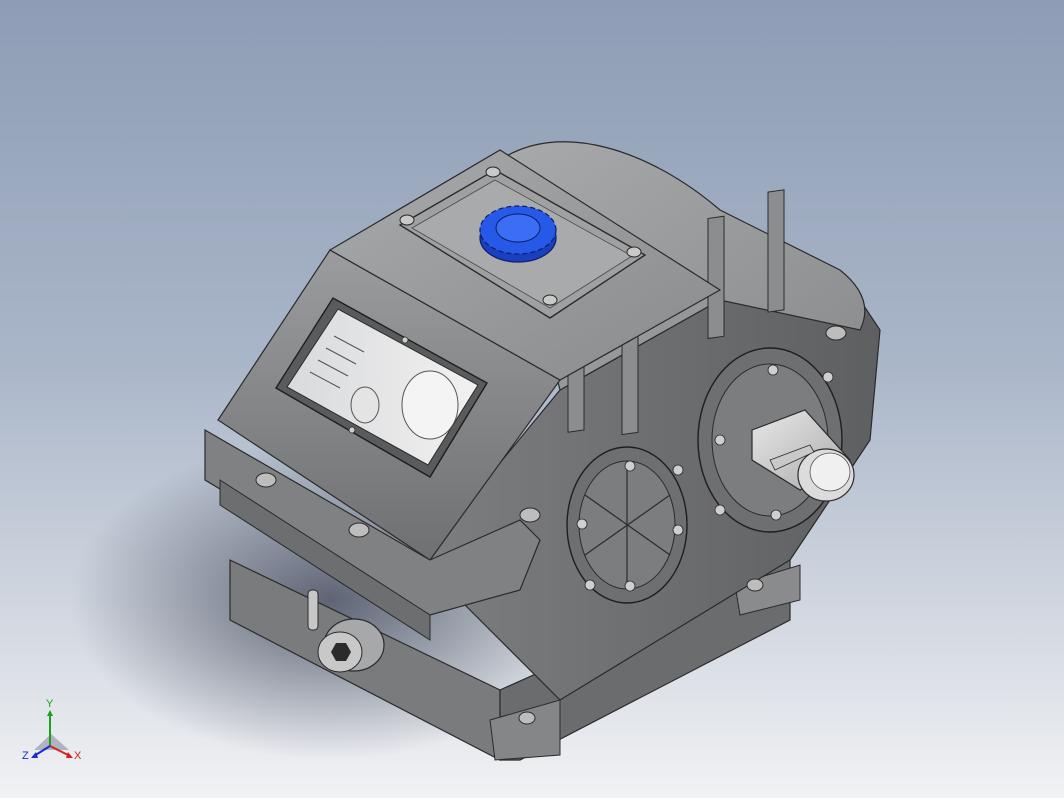  I want to click on triad-x-label: X, so click(78, 756).